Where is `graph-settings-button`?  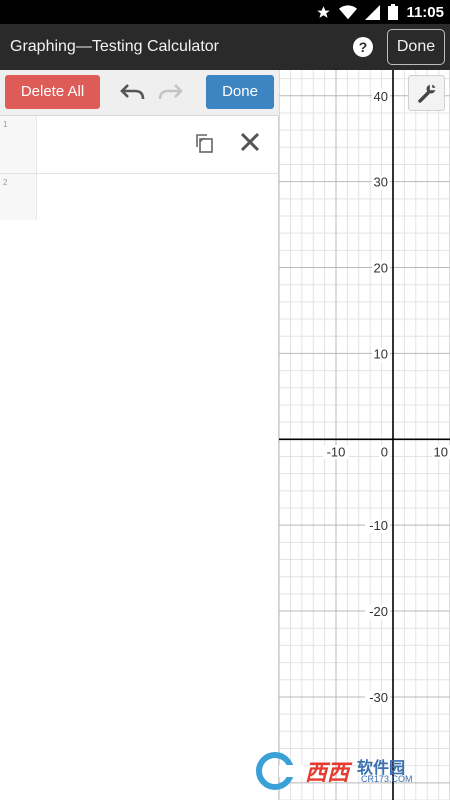 graph-settings-button is located at coordinates (426, 93).